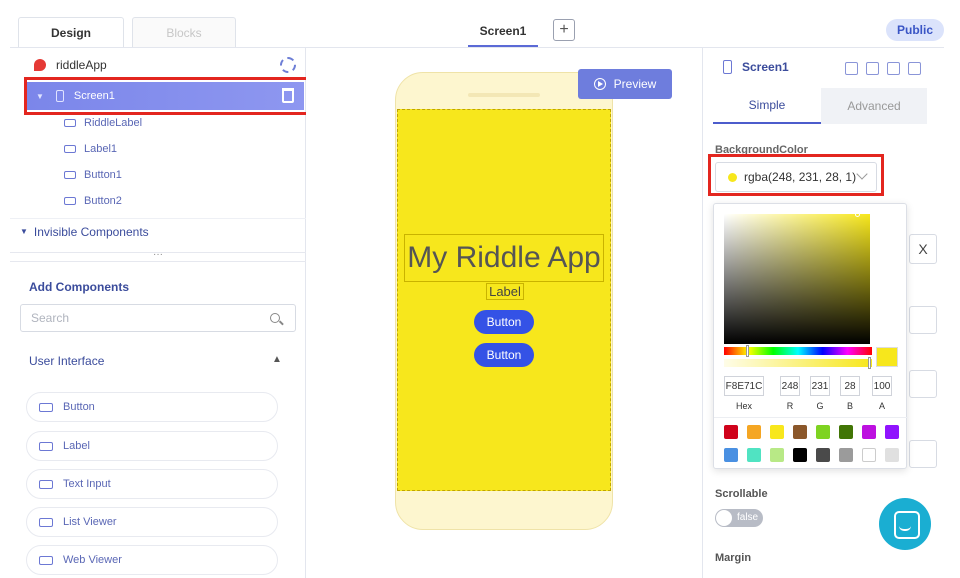  I want to click on tree-item-button1: Button1, so click(158, 175).